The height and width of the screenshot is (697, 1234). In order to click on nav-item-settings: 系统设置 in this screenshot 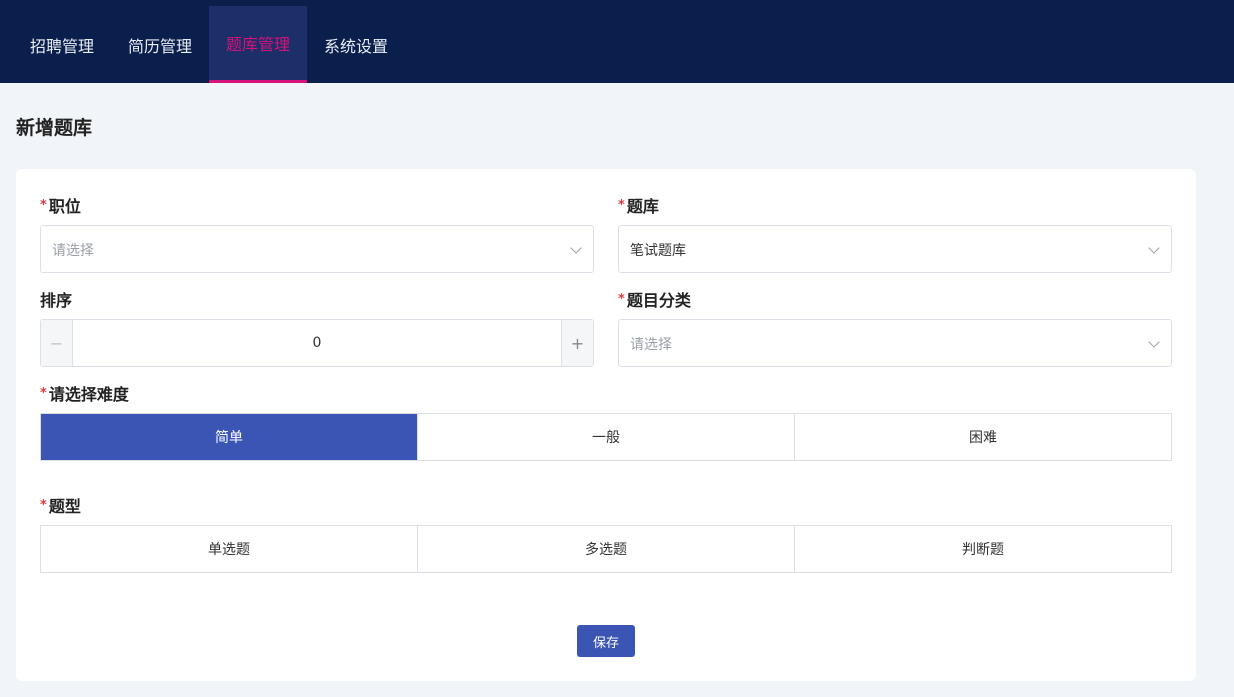, I will do `click(356, 44)`.